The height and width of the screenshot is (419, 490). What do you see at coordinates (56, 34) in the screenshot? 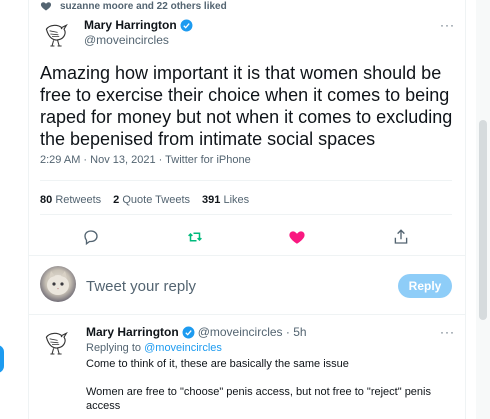
I see `author-avatar` at bounding box center [56, 34].